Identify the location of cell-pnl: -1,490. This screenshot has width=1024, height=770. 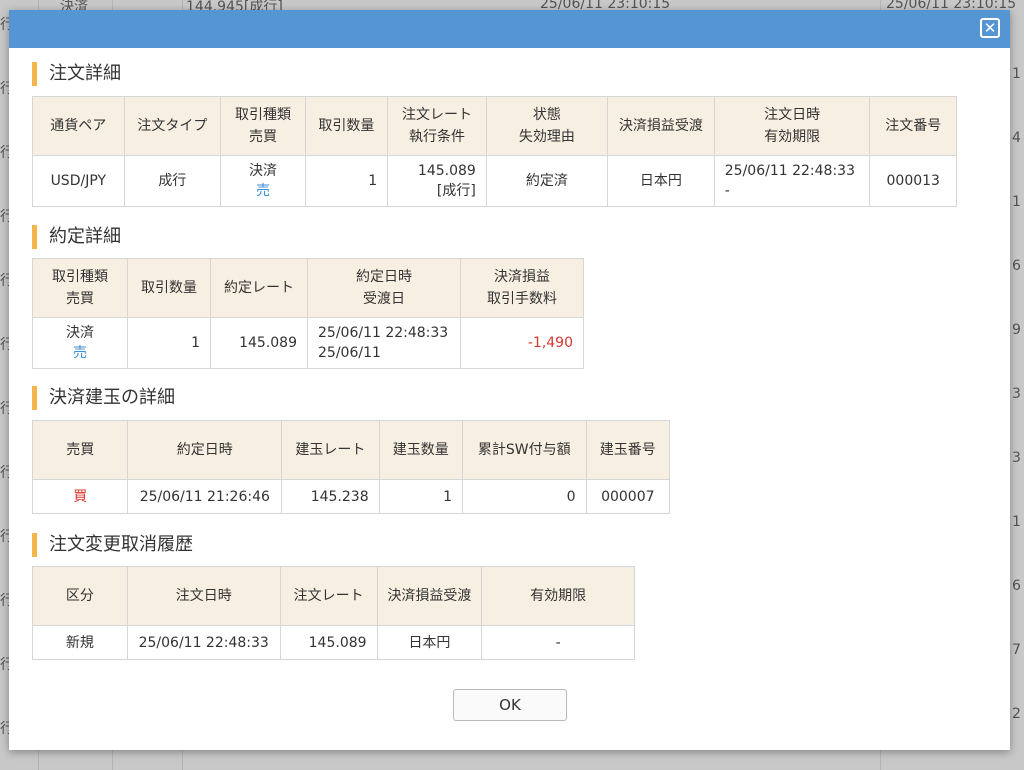
(522, 343).